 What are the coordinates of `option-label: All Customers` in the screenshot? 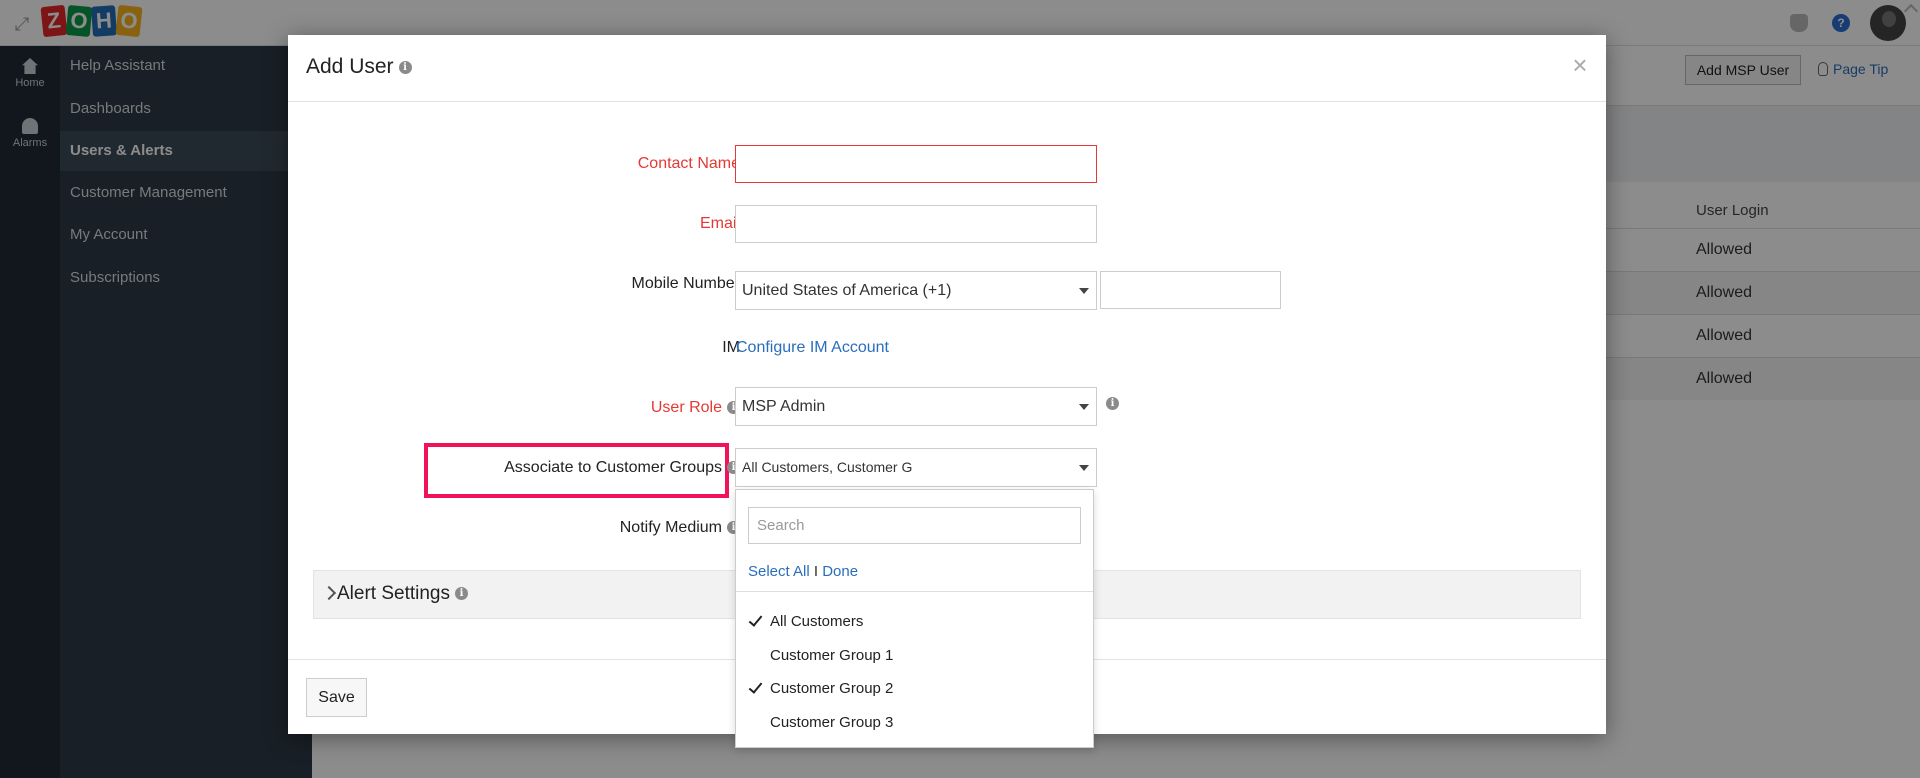 It's located at (817, 621).